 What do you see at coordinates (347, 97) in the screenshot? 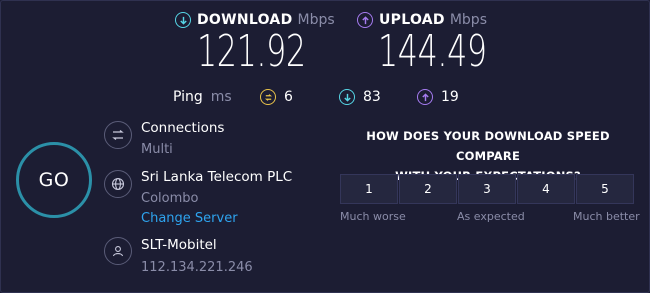
I see `ping-download-icon` at bounding box center [347, 97].